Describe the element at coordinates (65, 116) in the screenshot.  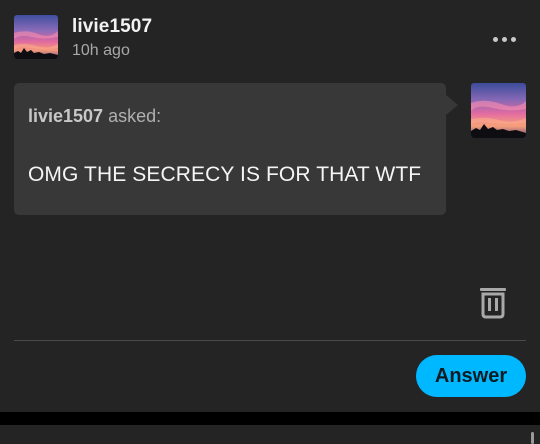
I see `asker-name: livie1507` at that location.